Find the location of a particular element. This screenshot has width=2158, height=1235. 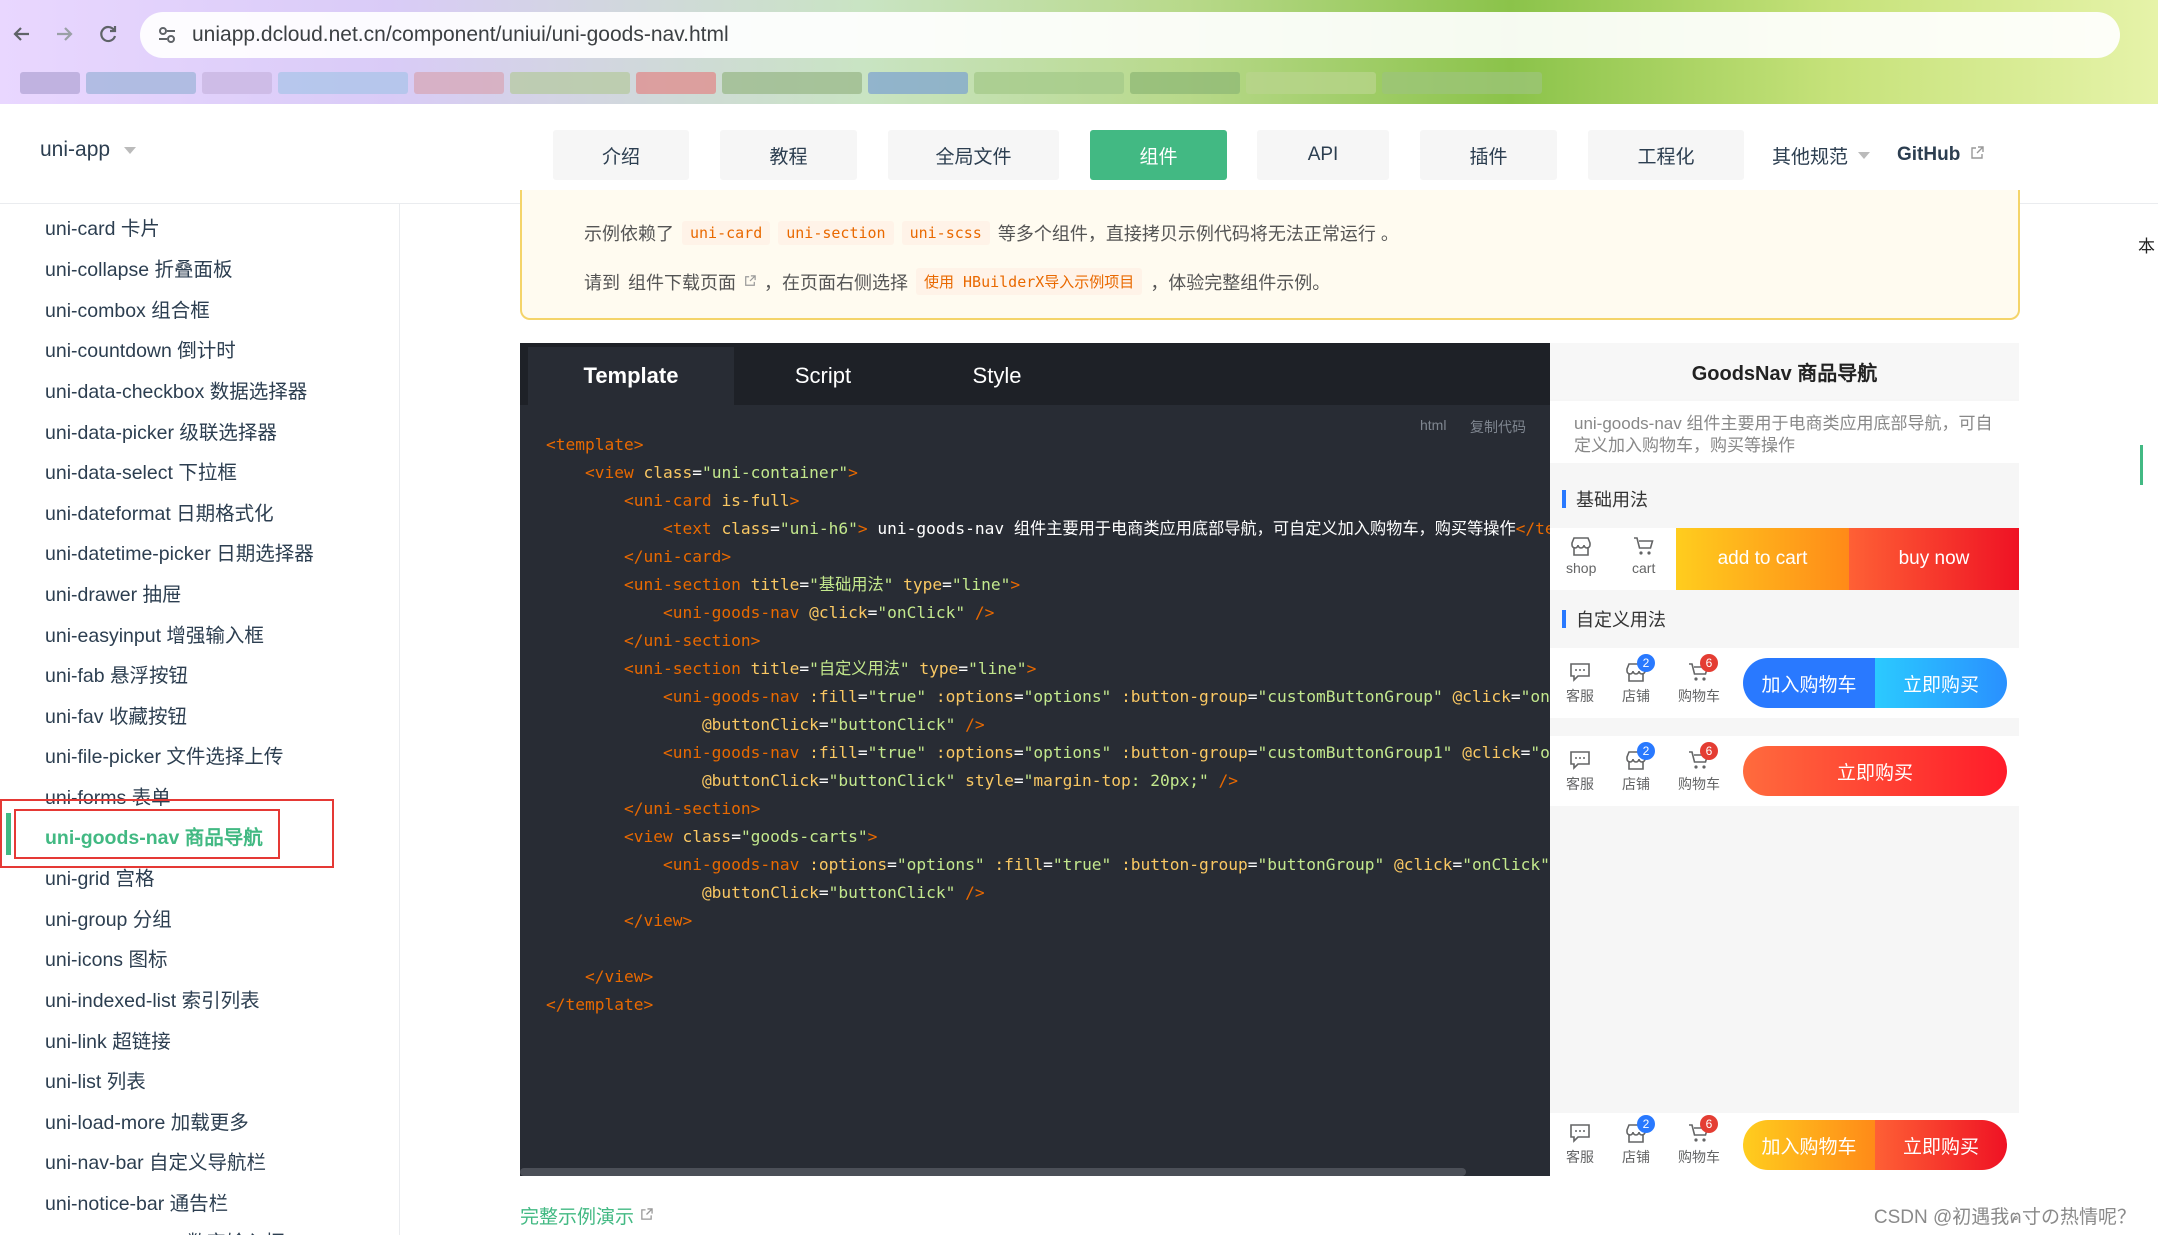

nav-engineering: 工程化 is located at coordinates (1666, 155).